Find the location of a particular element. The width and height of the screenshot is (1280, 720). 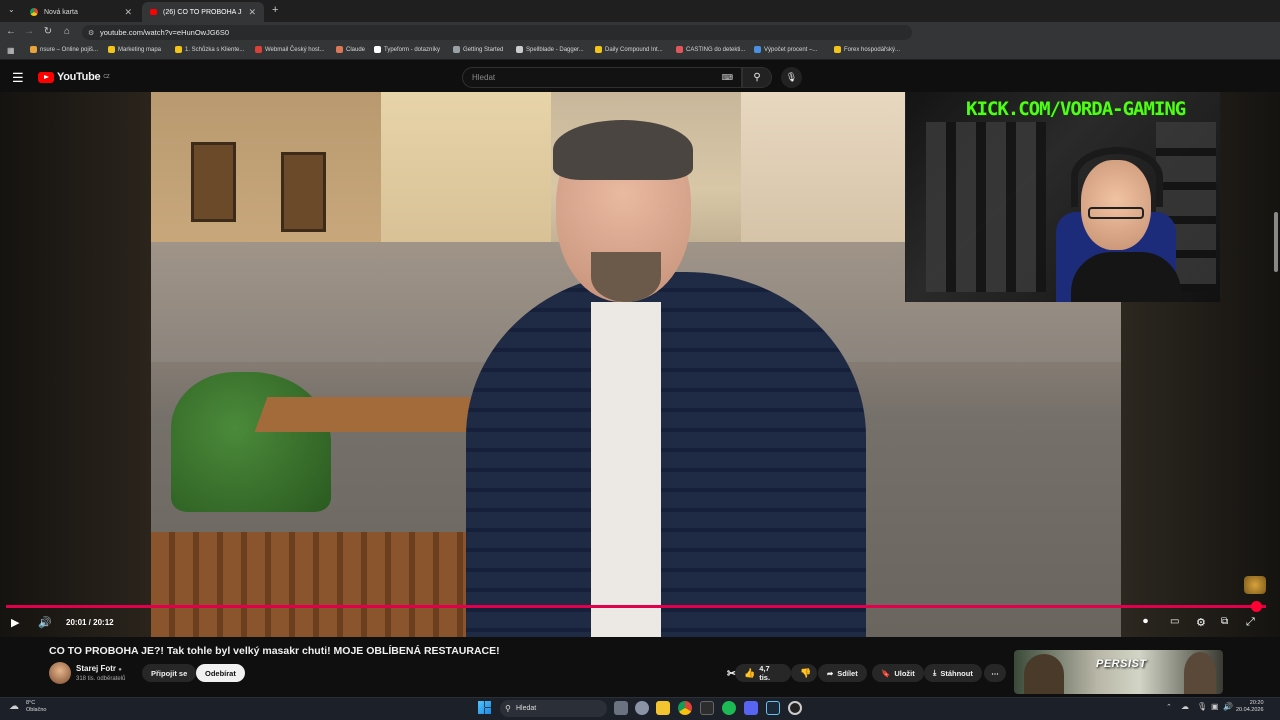

autoplay-toggle-icon: ⏺ is located at coordinates (1145, 621).